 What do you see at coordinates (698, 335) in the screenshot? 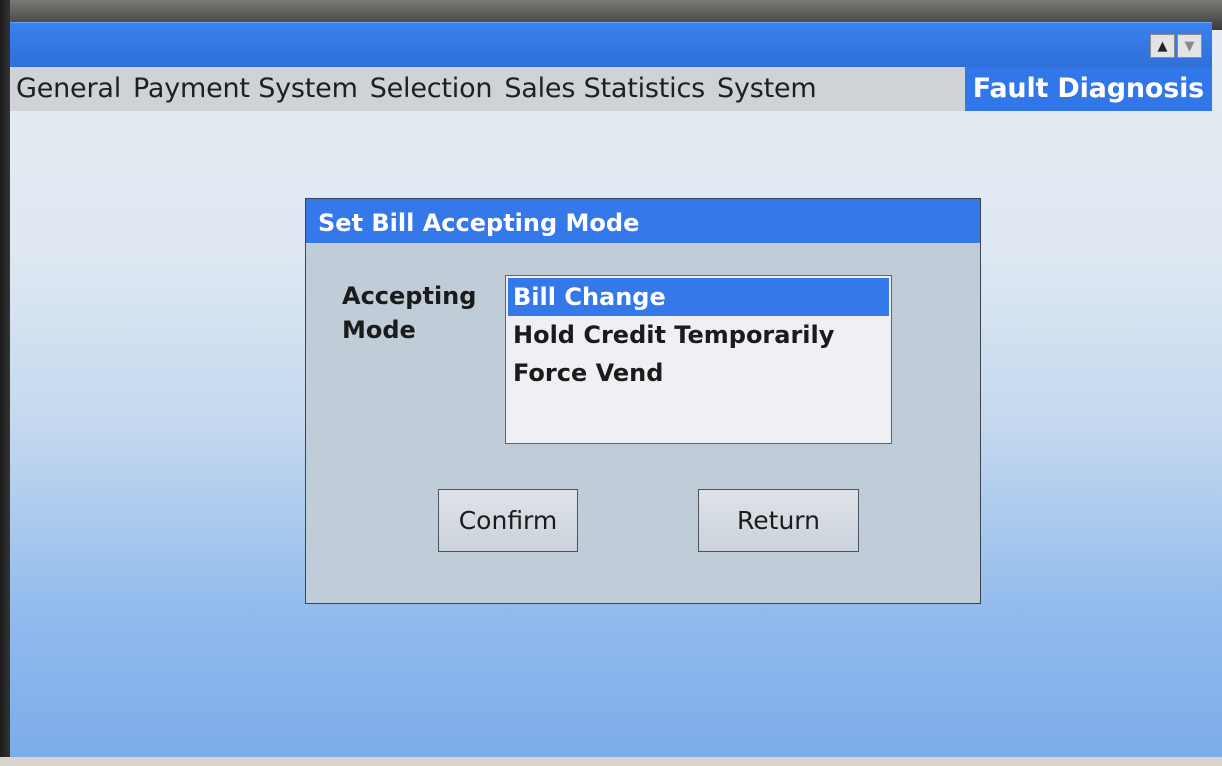
I see `option-hold-credit-temporarily: Hold Credit Temporarily` at bounding box center [698, 335].